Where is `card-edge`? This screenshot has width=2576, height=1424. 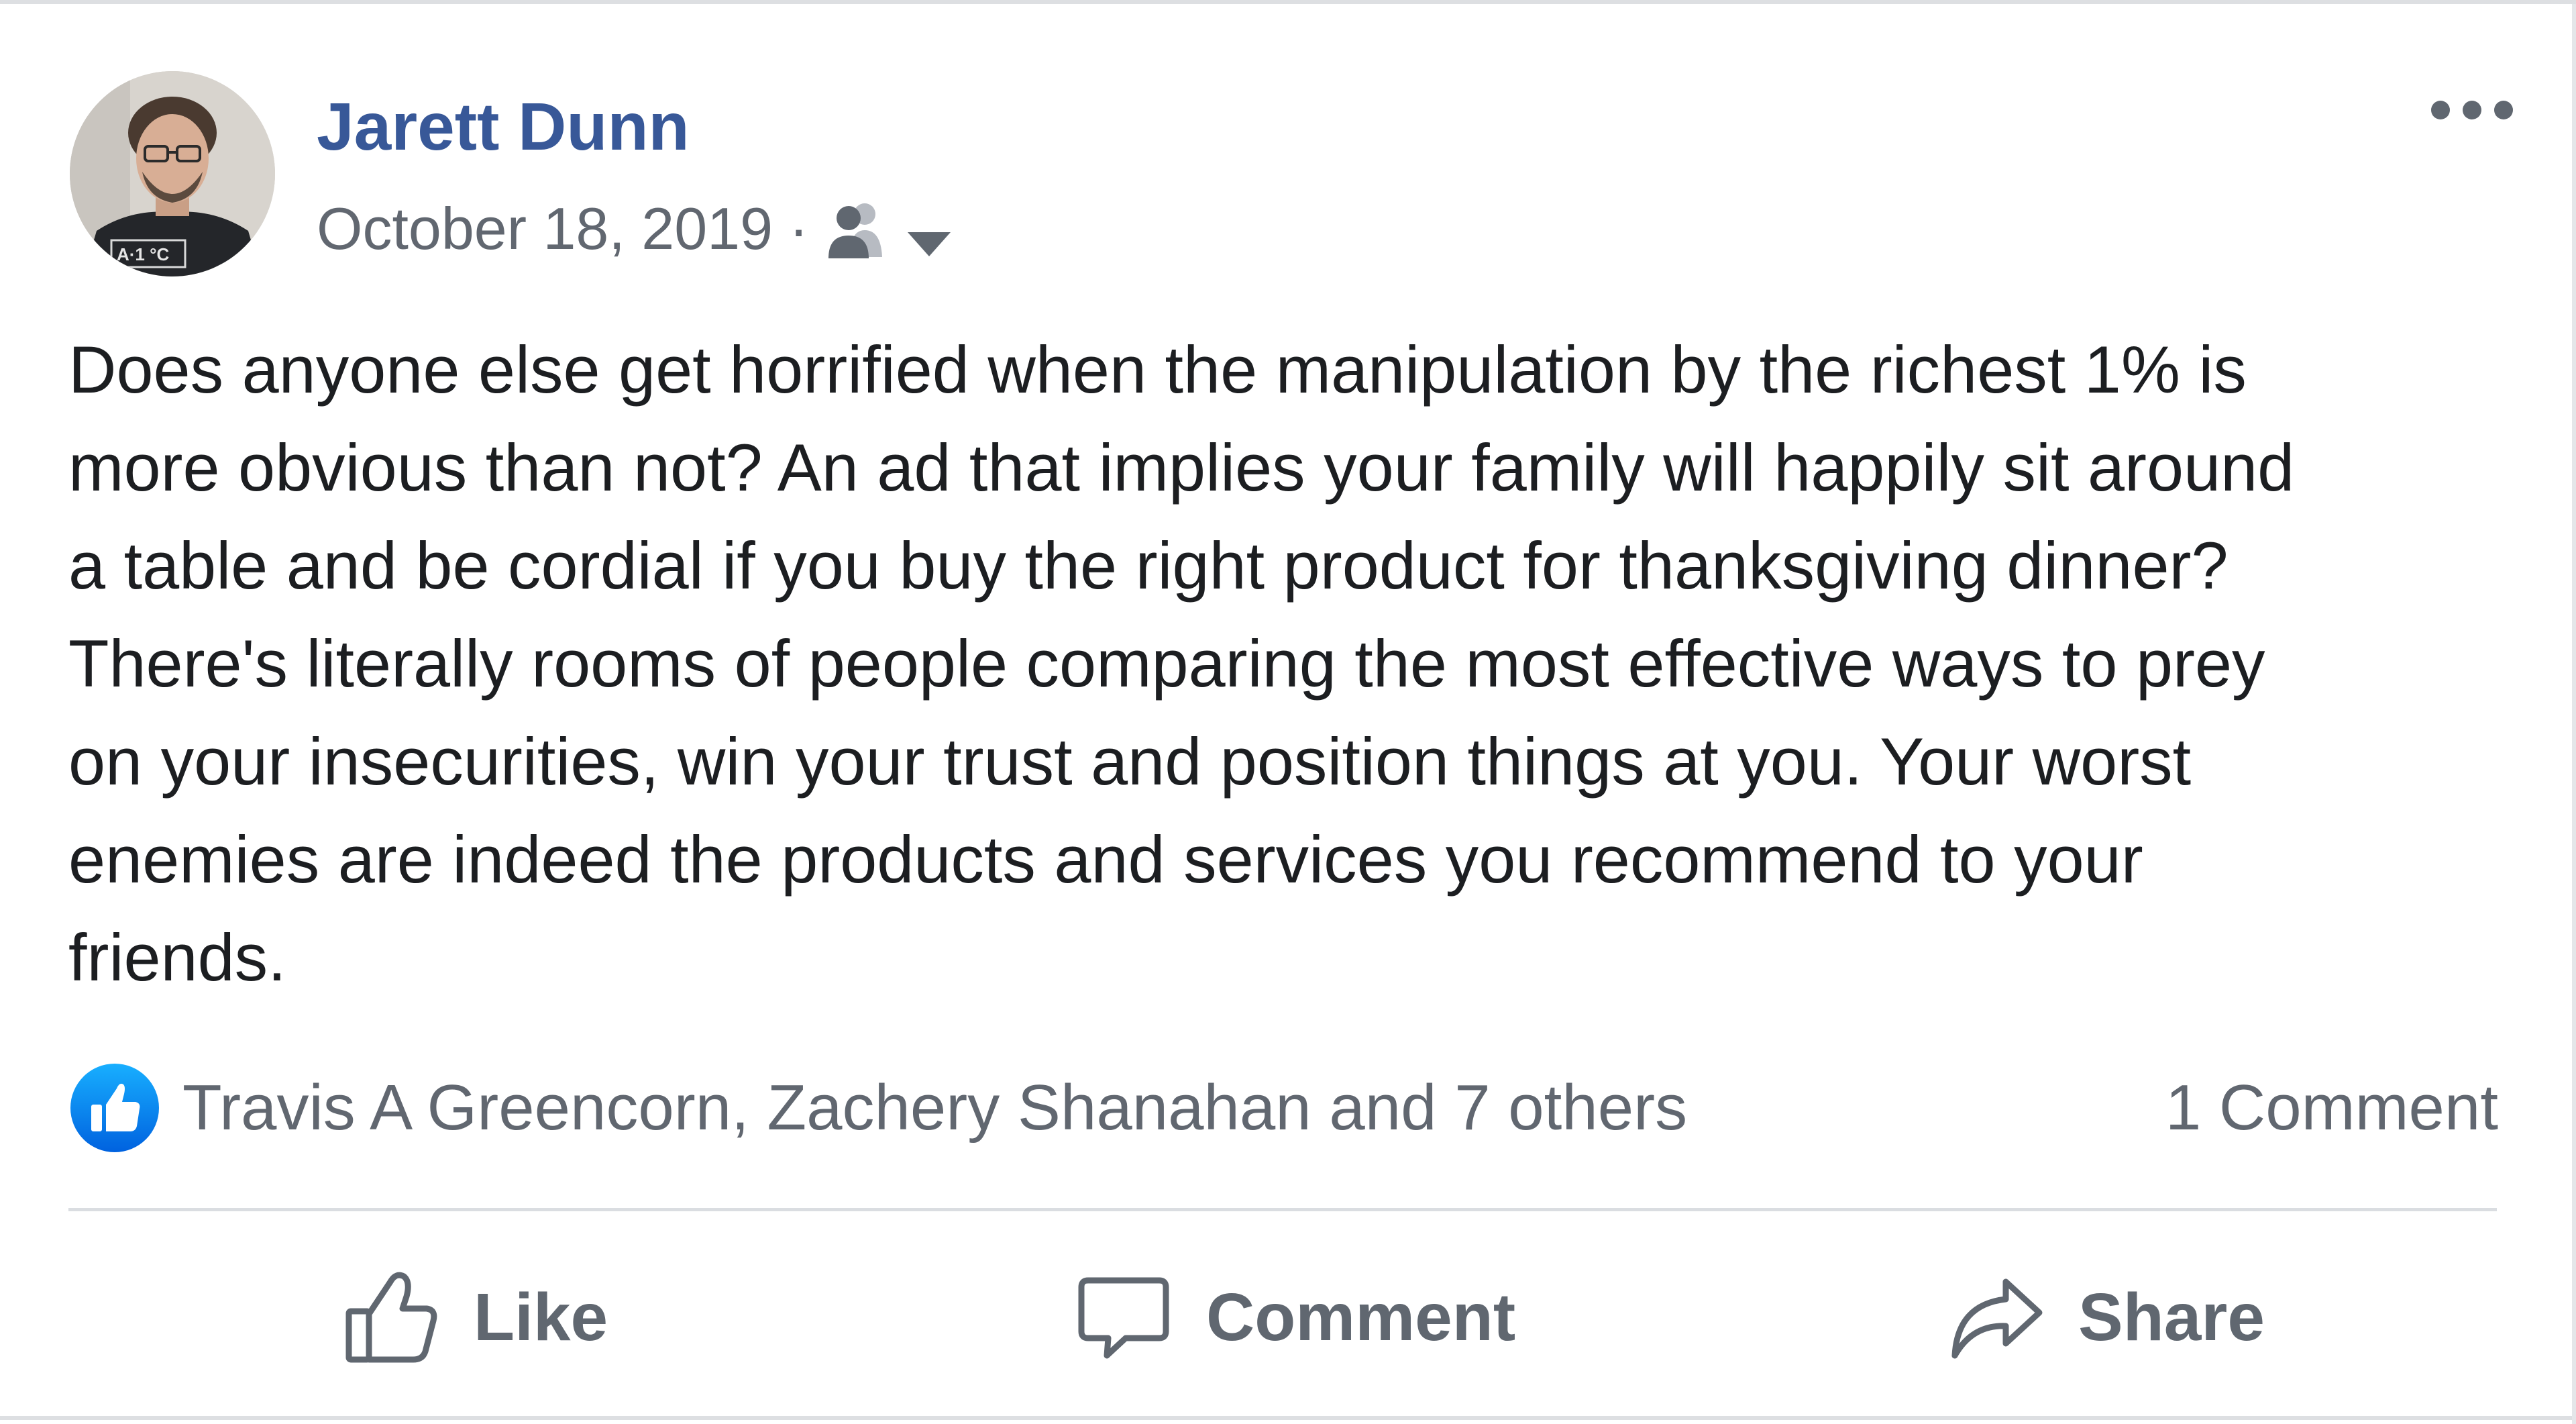
card-edge is located at coordinates (2574, 714).